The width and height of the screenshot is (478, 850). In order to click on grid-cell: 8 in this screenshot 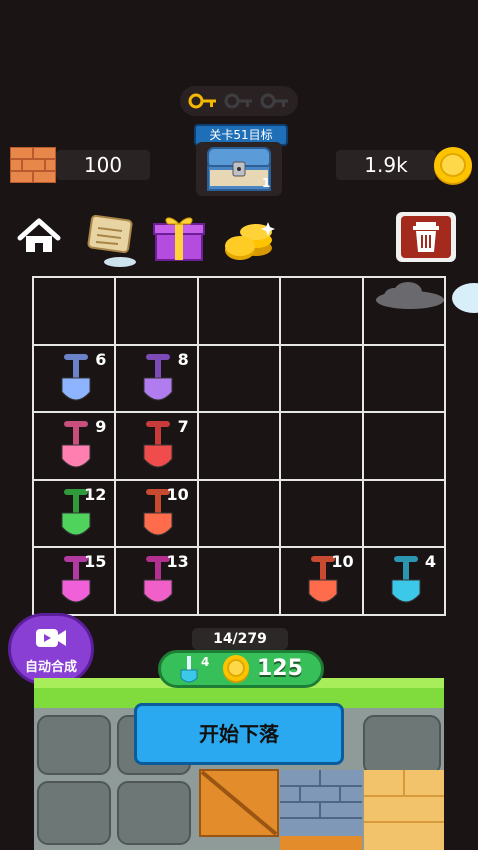, I will do `click(157, 379)`.